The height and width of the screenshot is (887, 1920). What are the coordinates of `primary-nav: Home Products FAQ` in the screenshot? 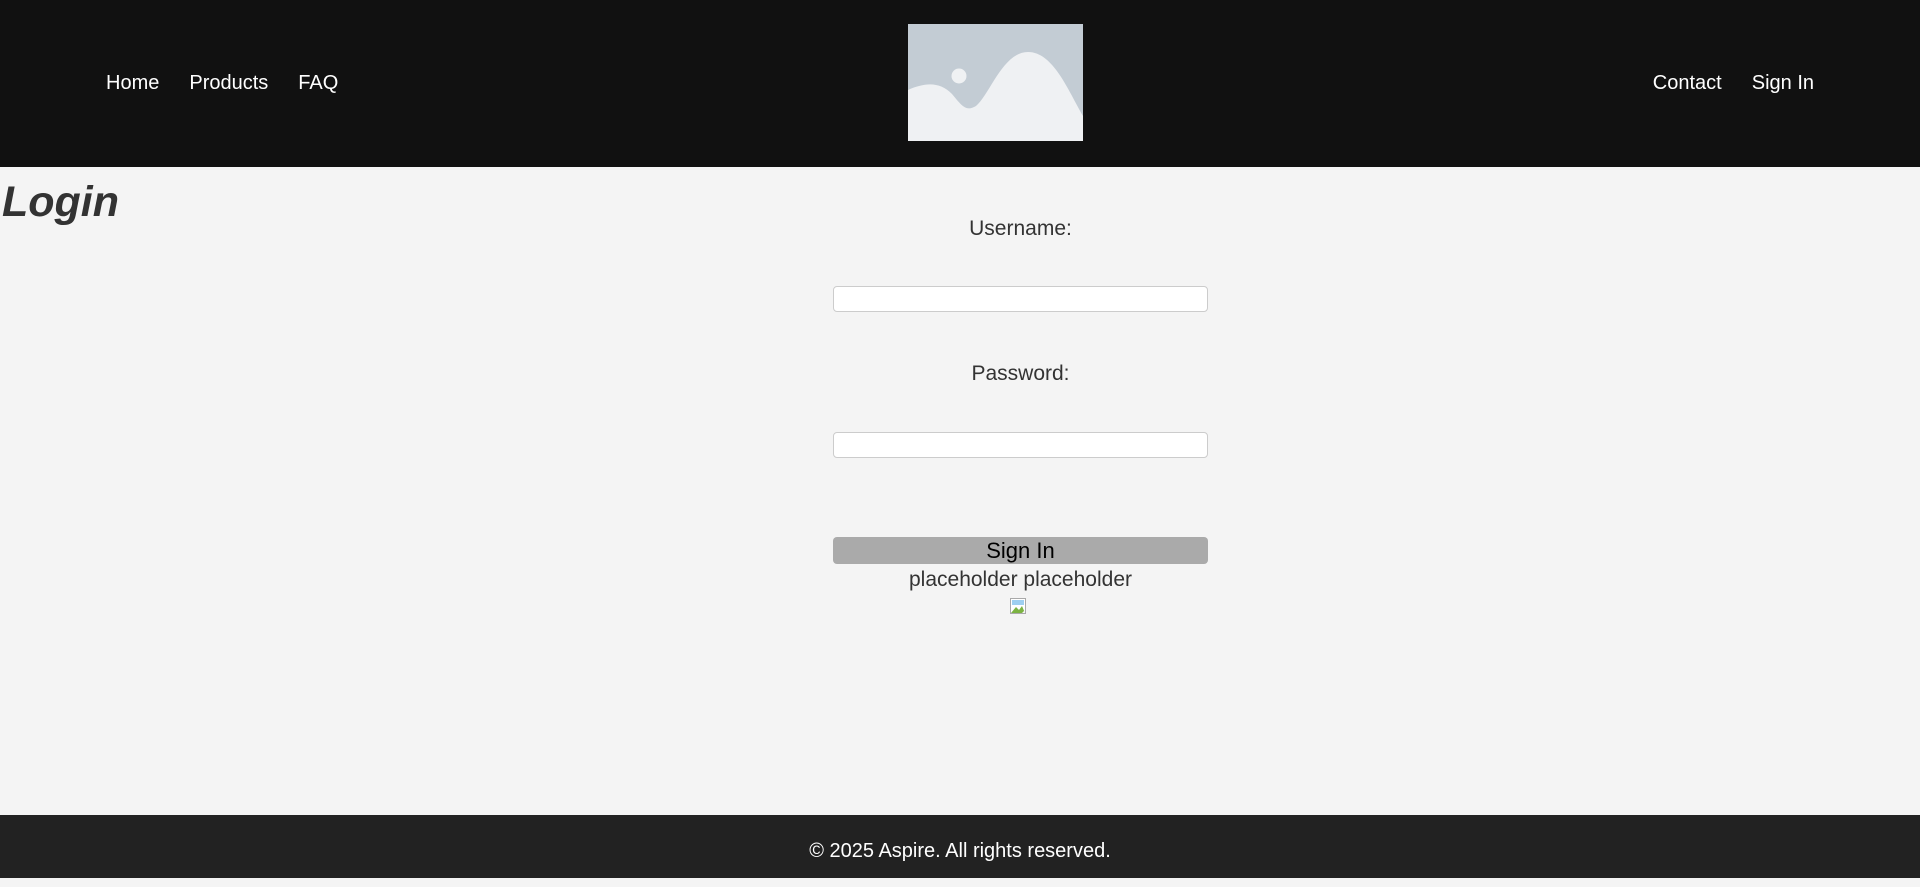 It's located at (222, 83).